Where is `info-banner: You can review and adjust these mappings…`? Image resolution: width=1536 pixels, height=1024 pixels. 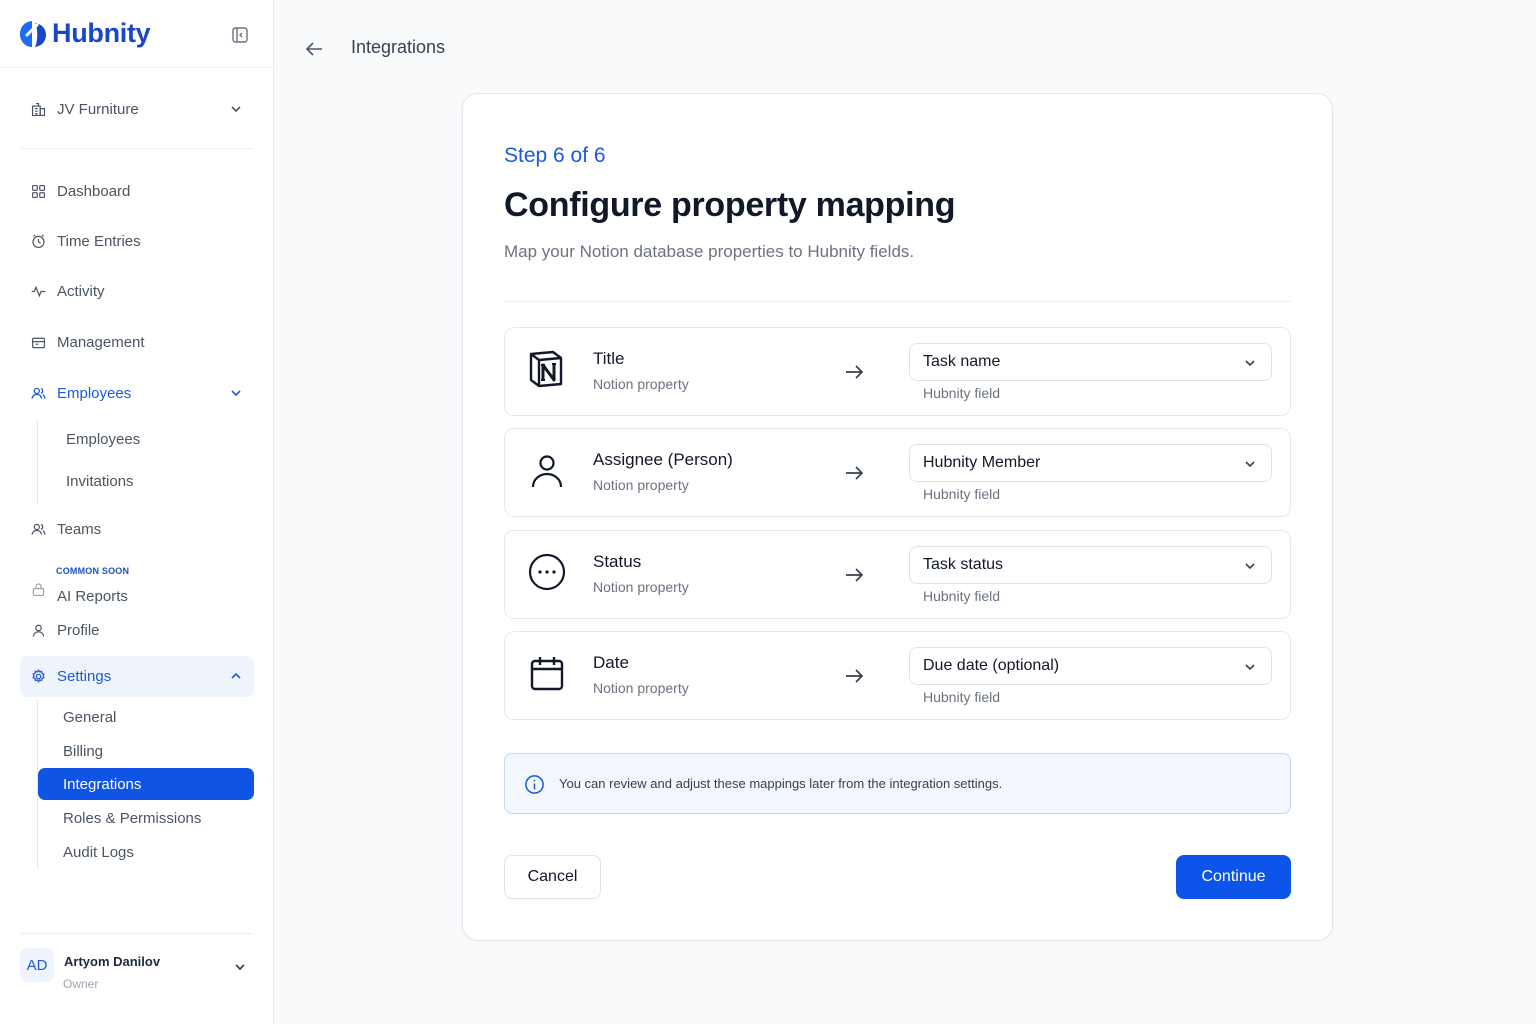 info-banner: You can review and adjust these mappings… is located at coordinates (897, 783).